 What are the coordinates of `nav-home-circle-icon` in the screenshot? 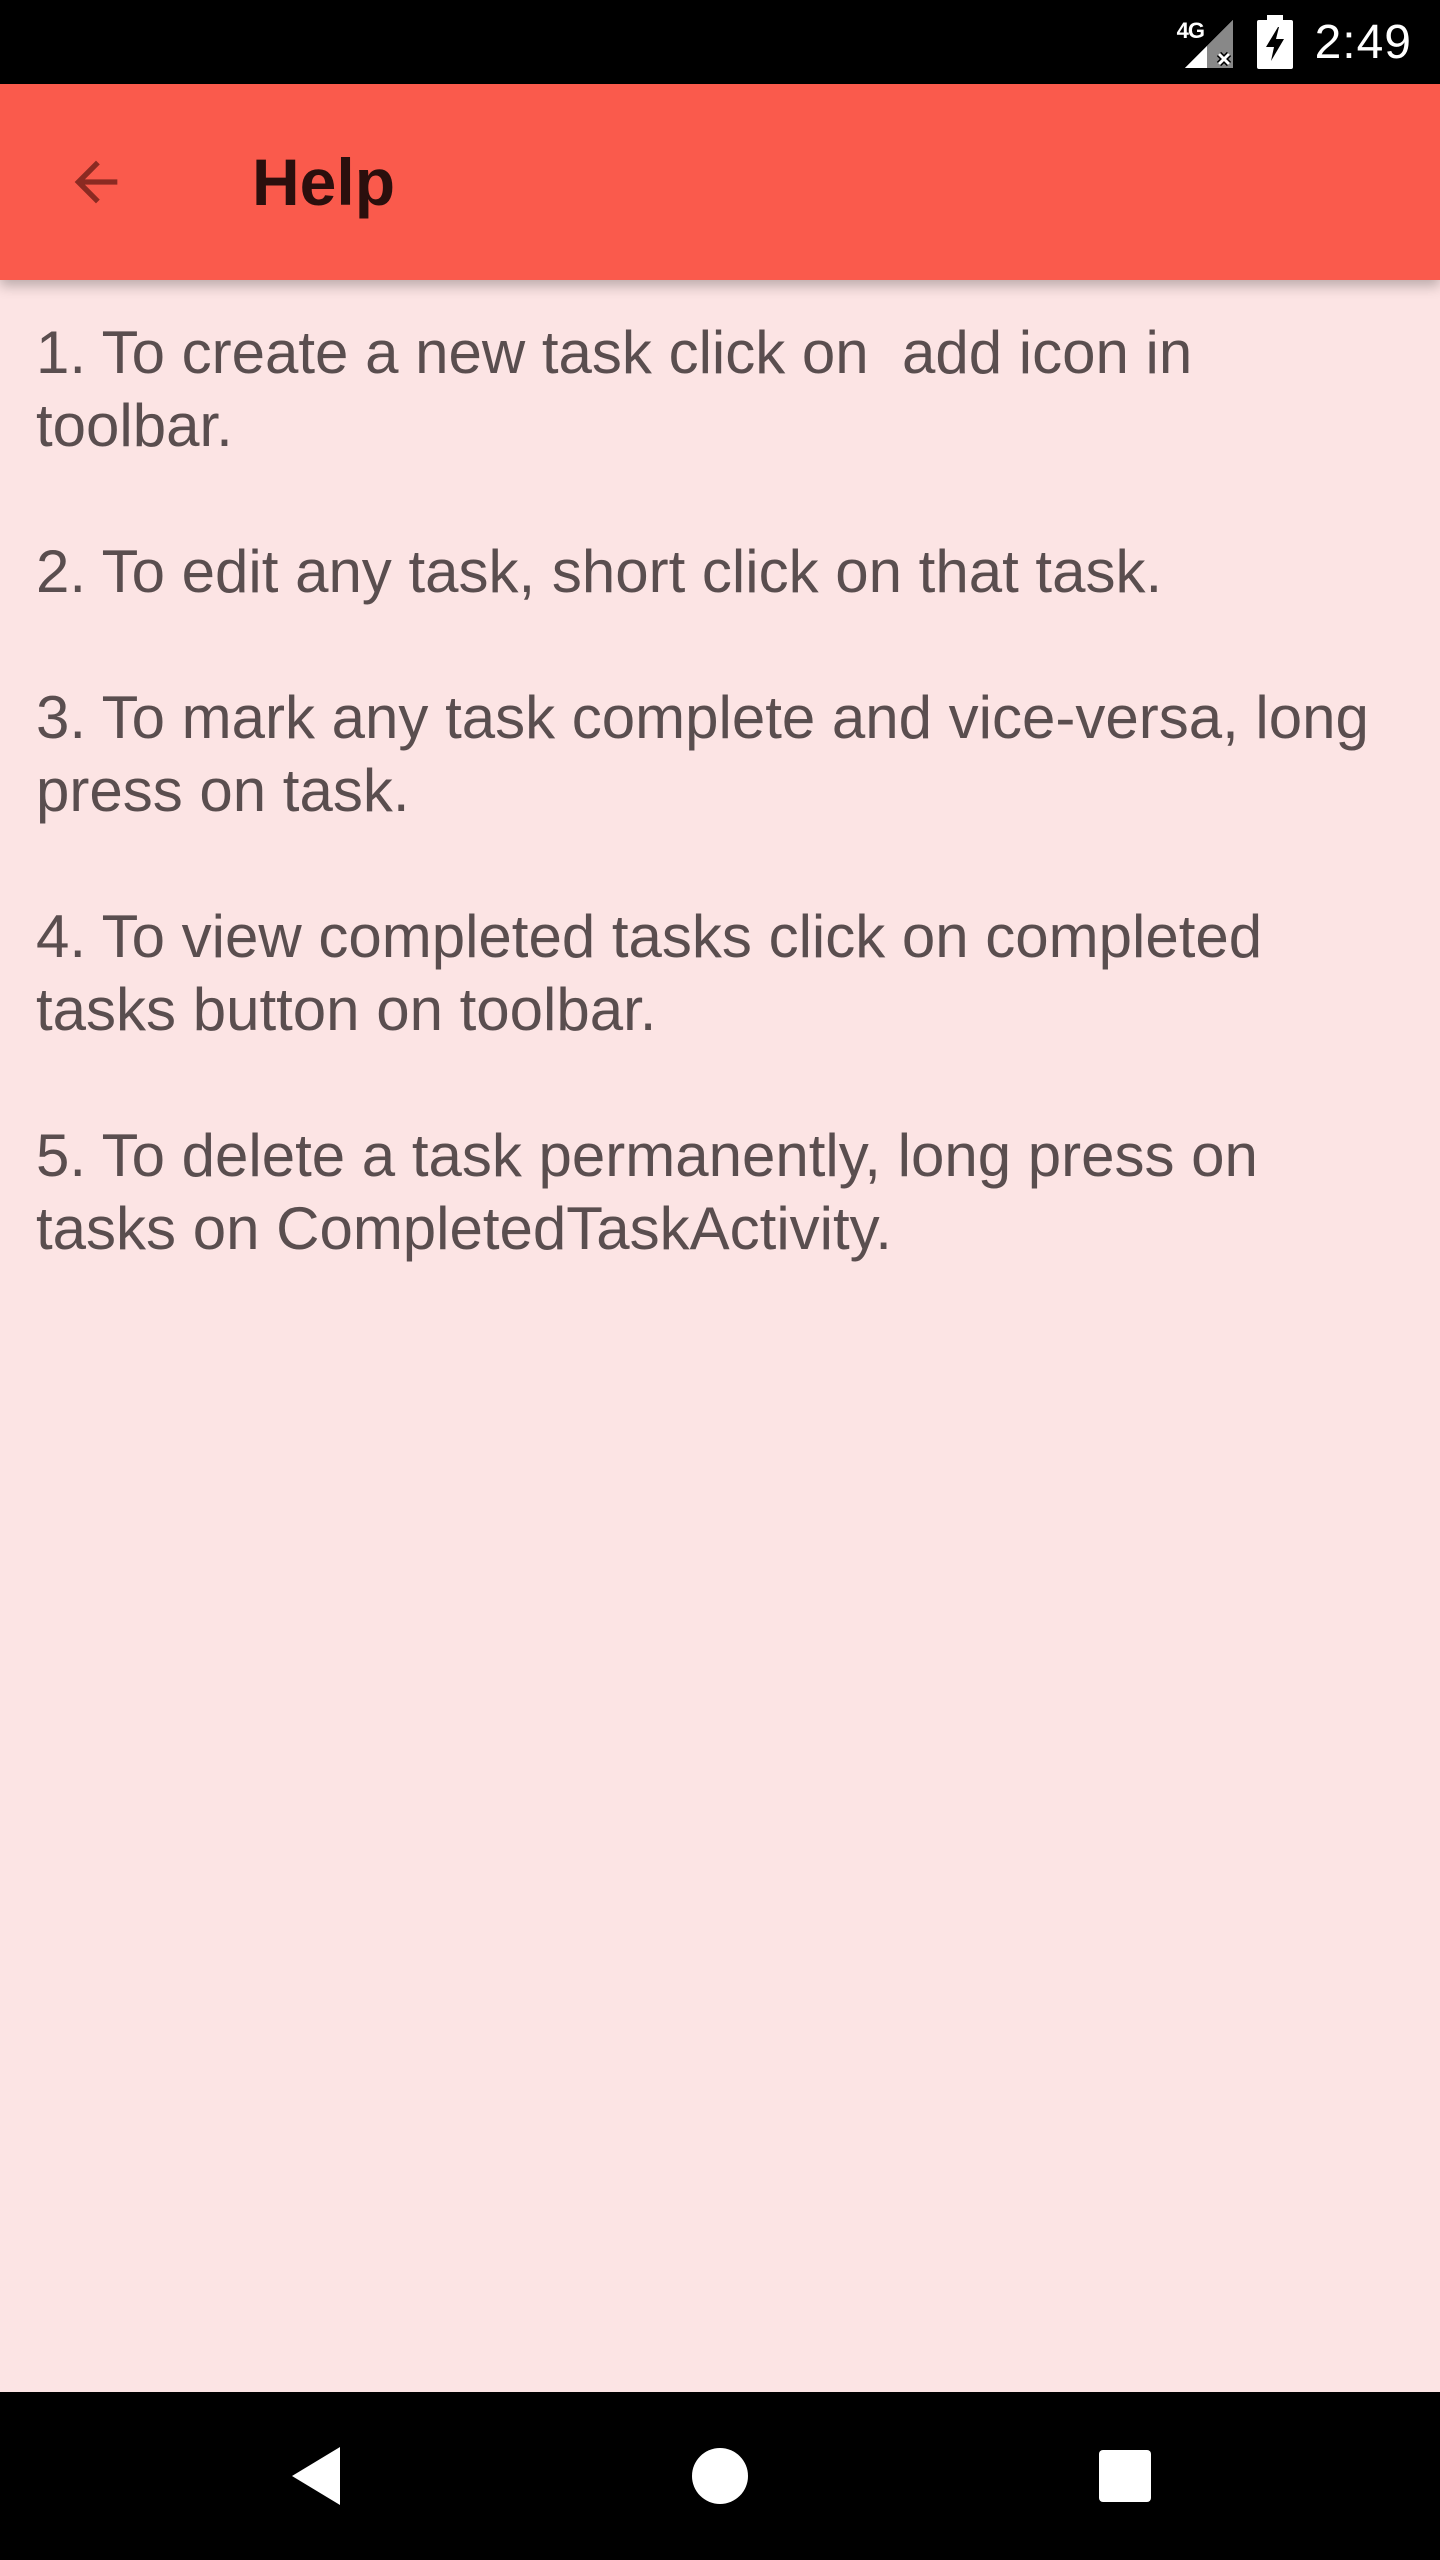 It's located at (720, 2476).